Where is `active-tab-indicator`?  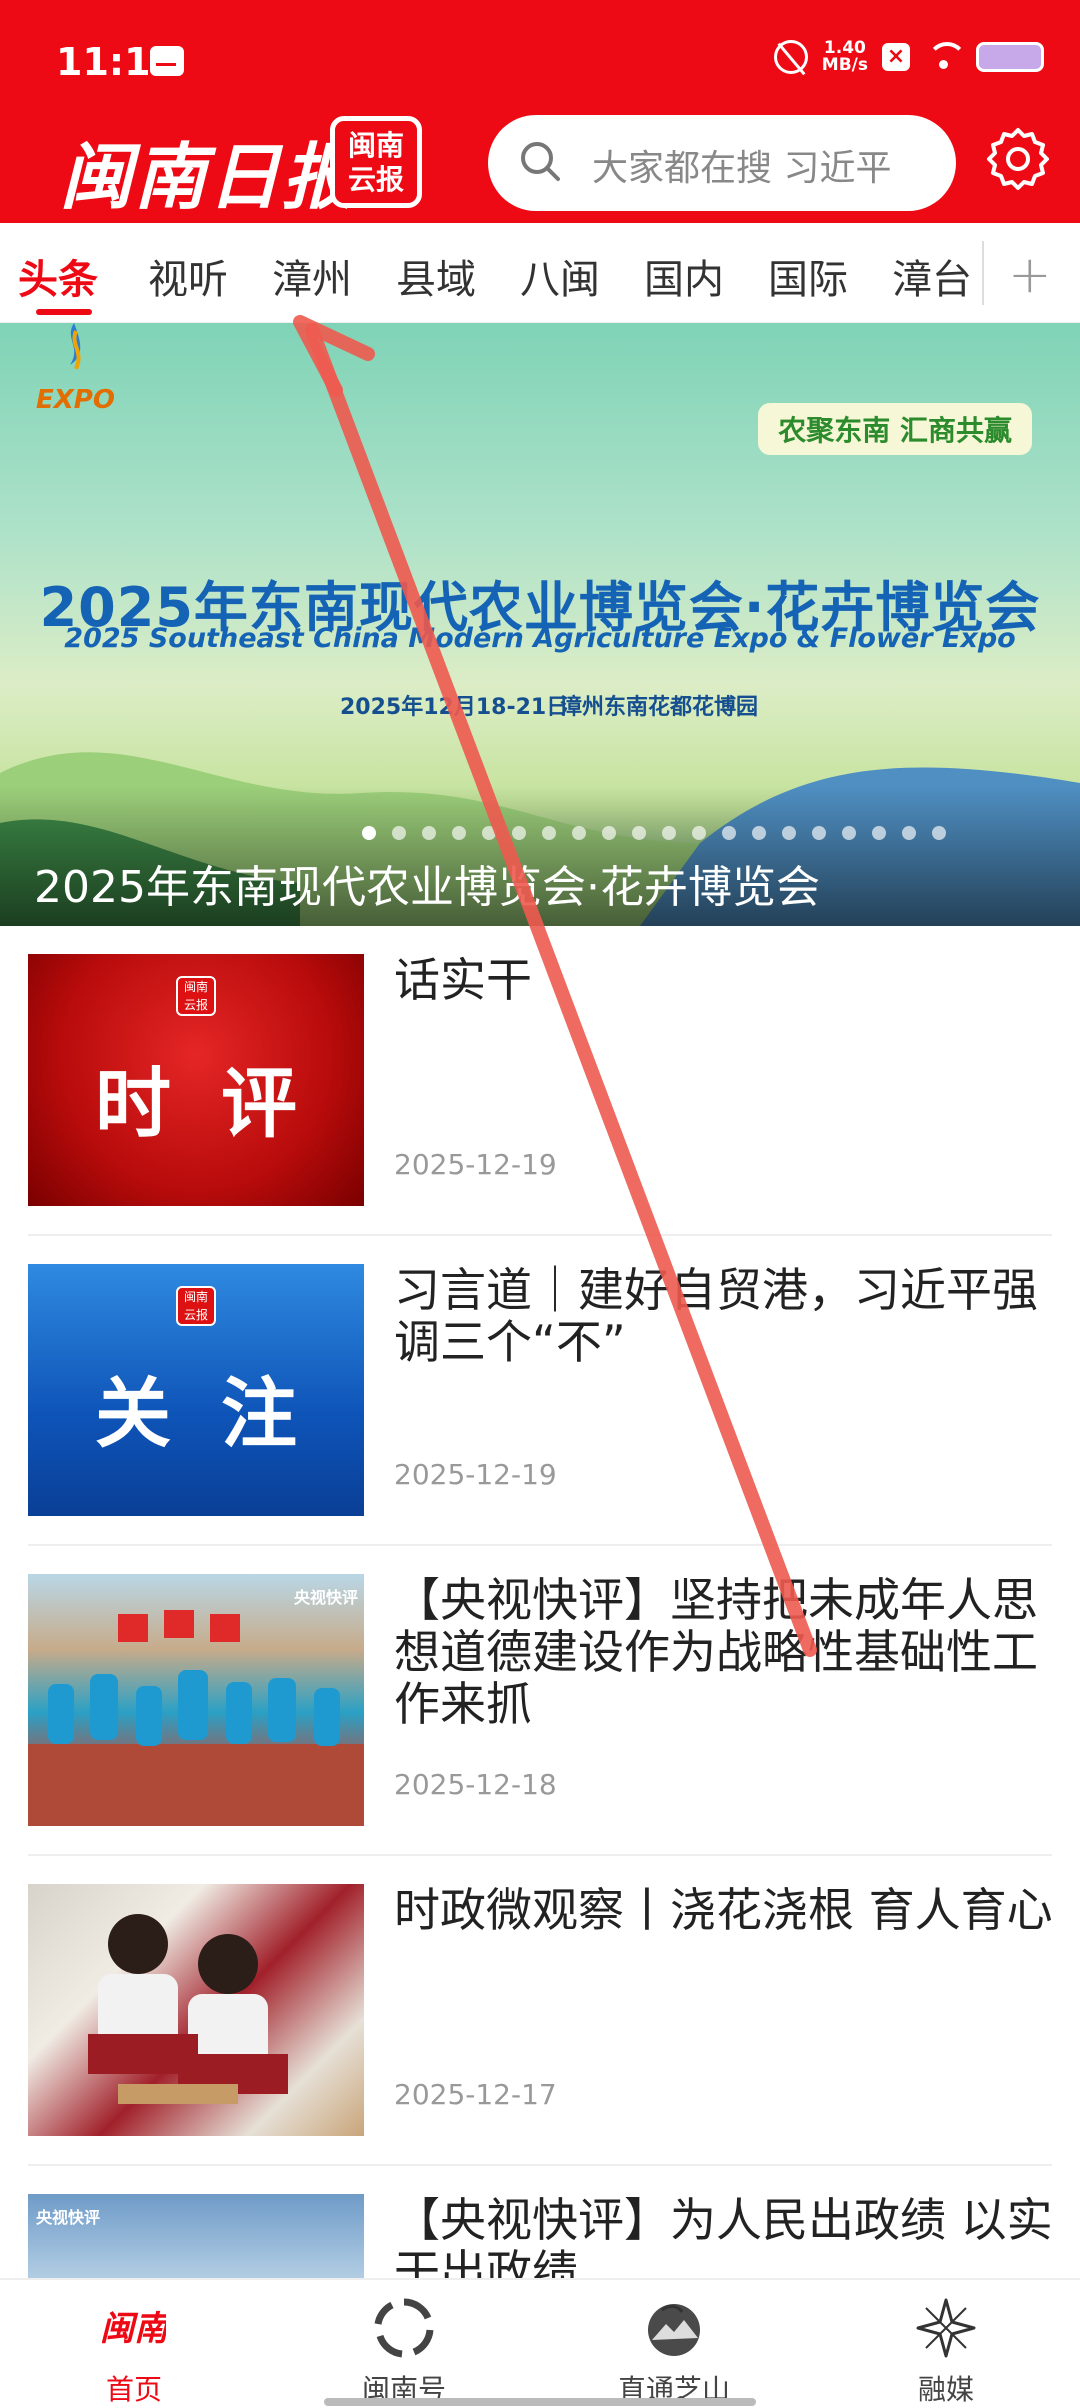
active-tab-indicator is located at coordinates (64, 312).